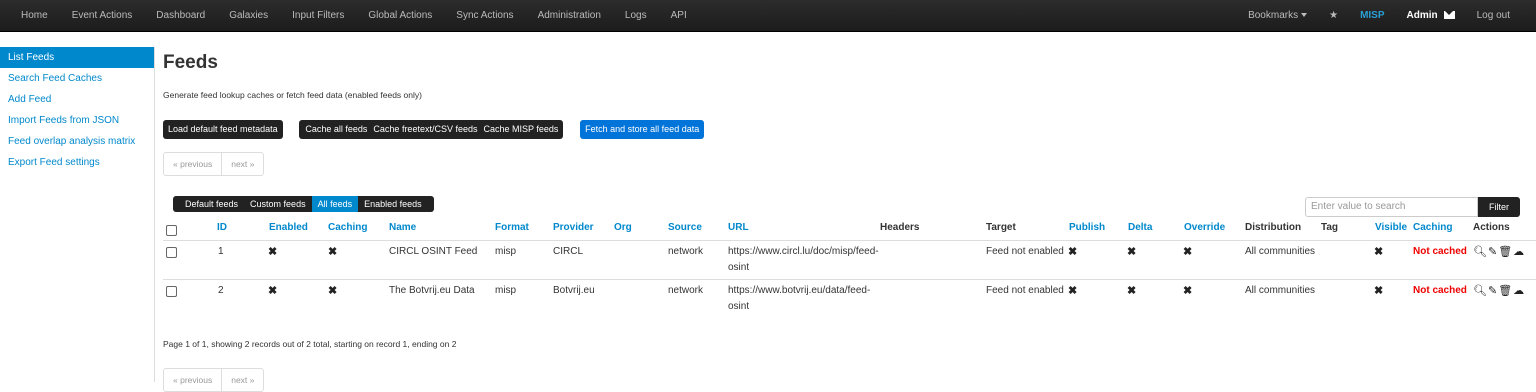  Describe the element at coordinates (278, 204) in the screenshot. I see `tab-custom-feeds: Custom feeds` at that location.